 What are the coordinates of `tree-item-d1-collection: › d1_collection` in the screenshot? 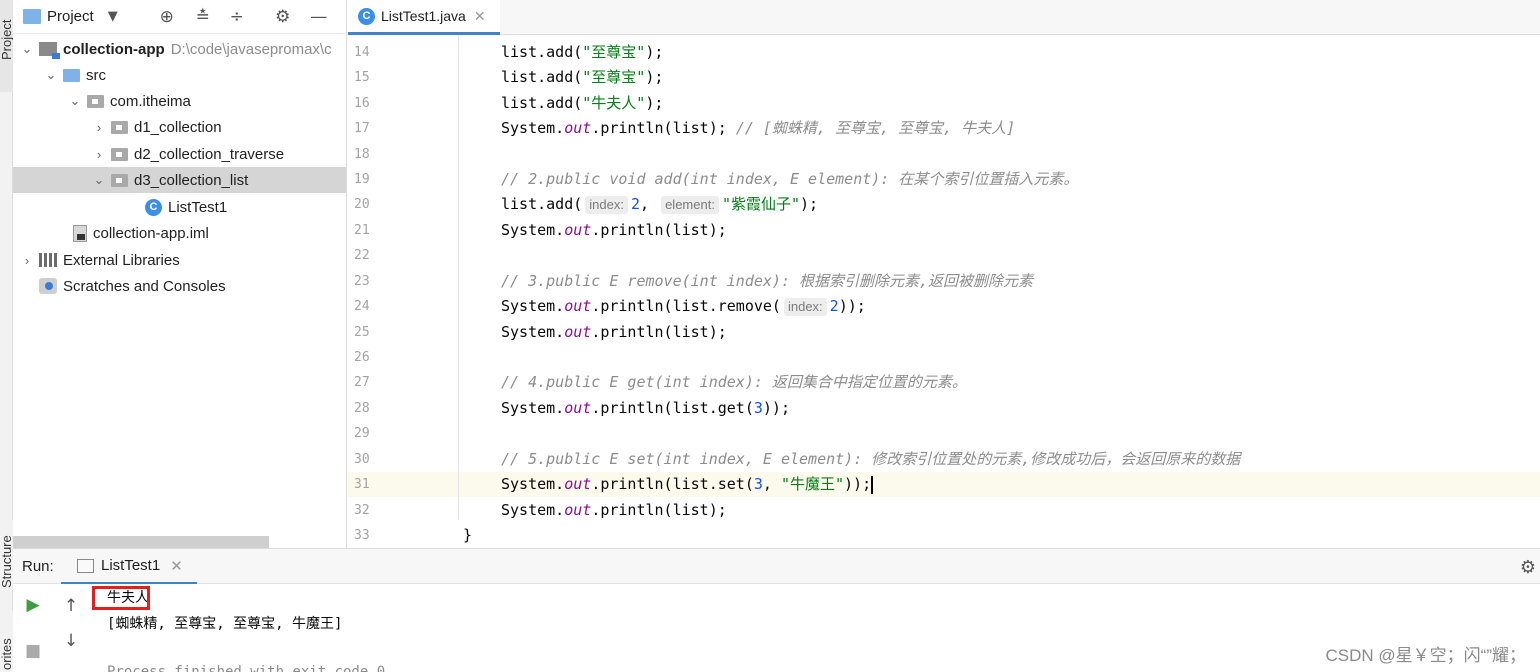 It's located at (179, 127).